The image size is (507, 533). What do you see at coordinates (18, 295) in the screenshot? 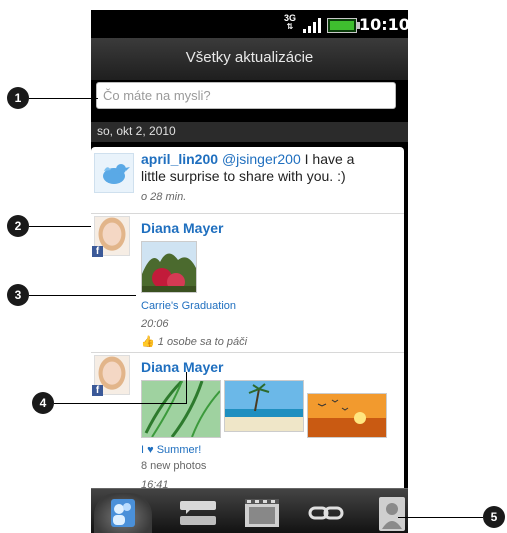
I see `callout-3: 3` at bounding box center [18, 295].